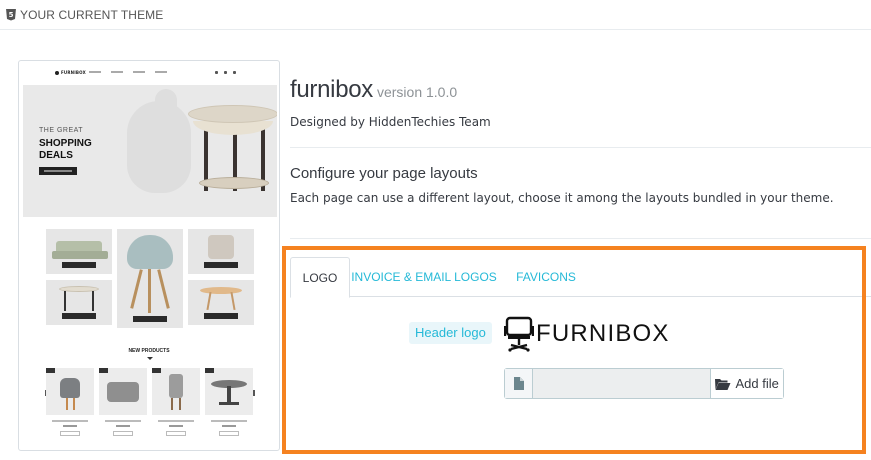  I want to click on preview-category-armchair, so click(221, 251).